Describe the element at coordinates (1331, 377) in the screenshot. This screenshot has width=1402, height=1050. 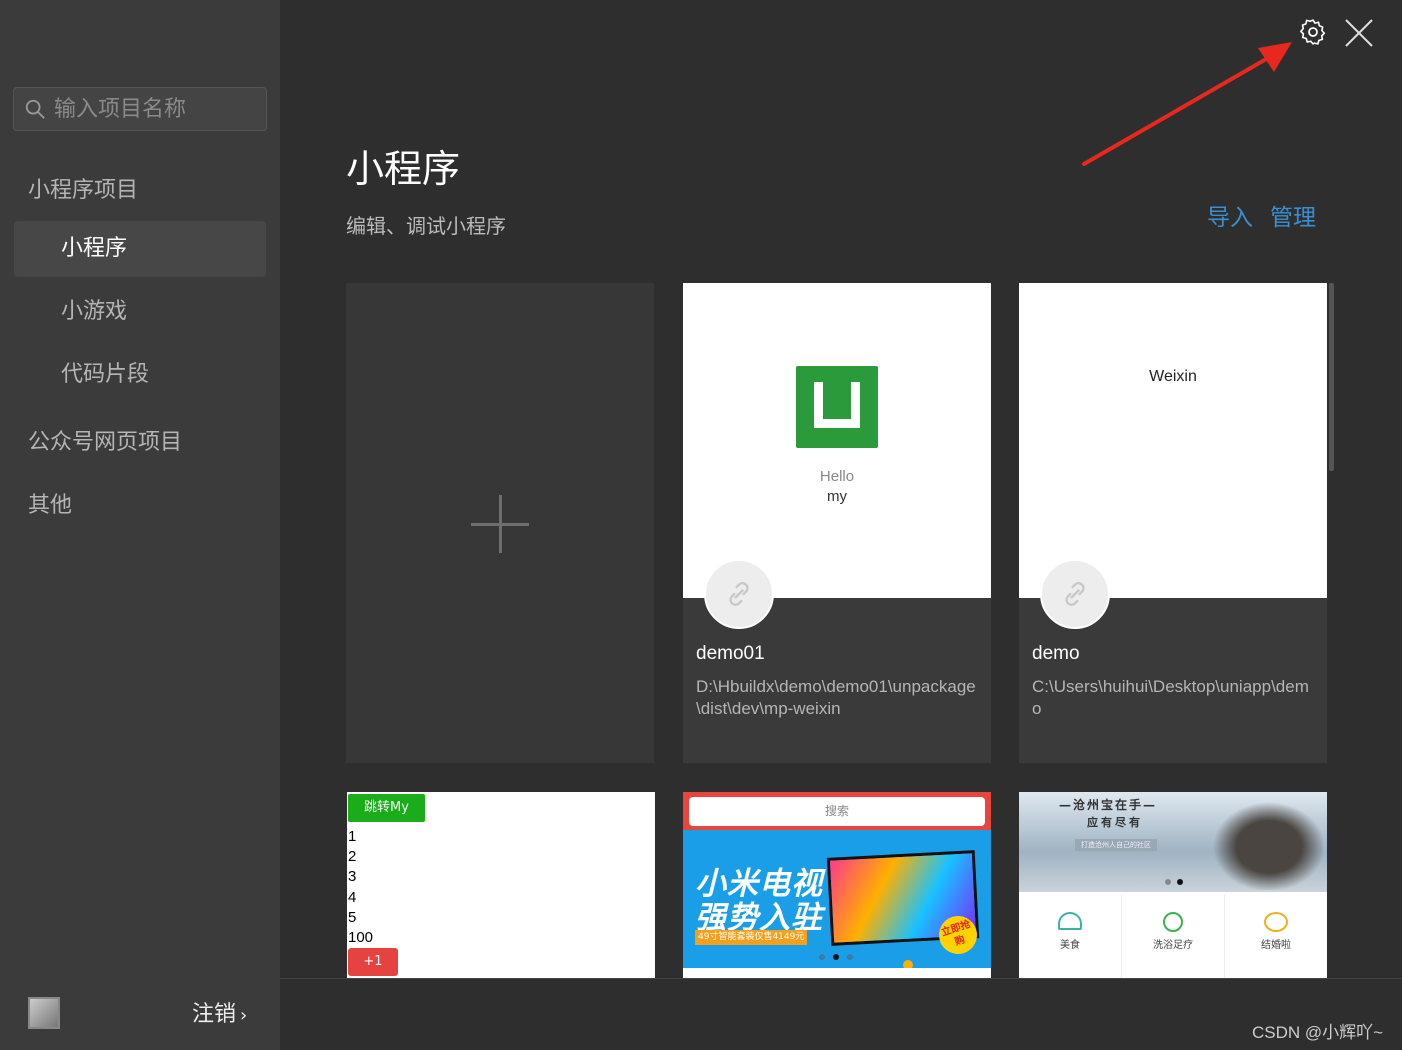
I see `scrollbar` at that location.